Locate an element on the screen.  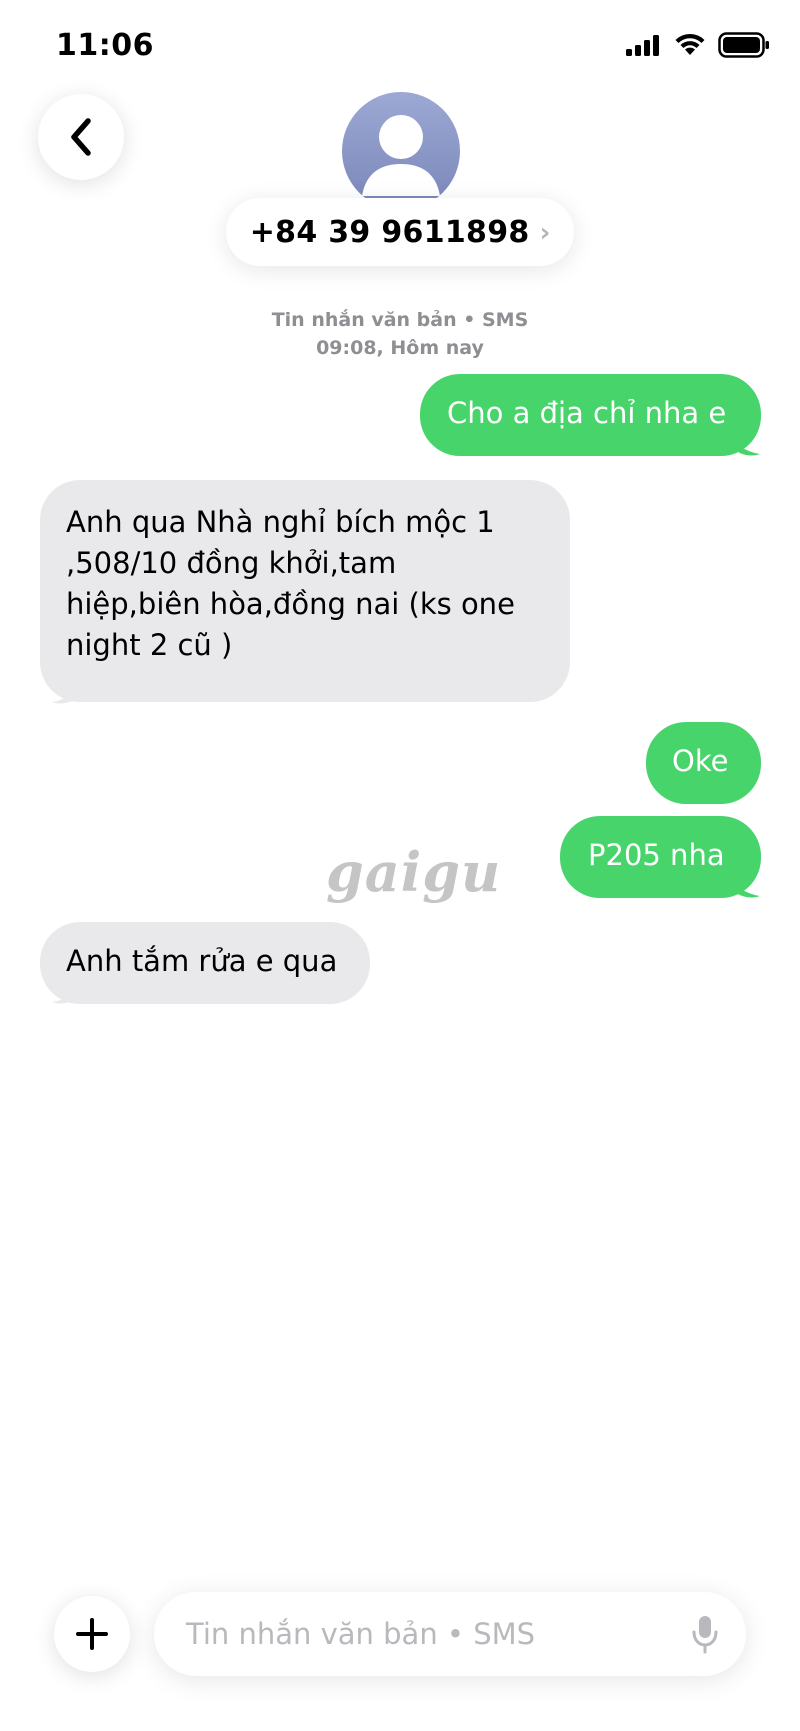
message-text-line: night 2 cũ ) is located at coordinates (149, 645).